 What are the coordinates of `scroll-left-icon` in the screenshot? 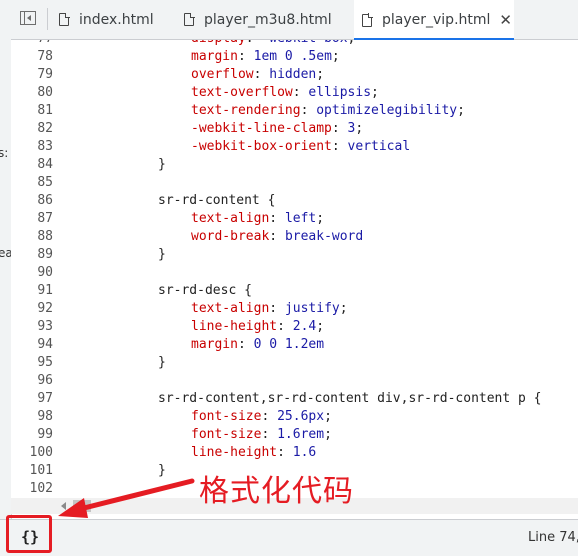 It's located at (63, 506).